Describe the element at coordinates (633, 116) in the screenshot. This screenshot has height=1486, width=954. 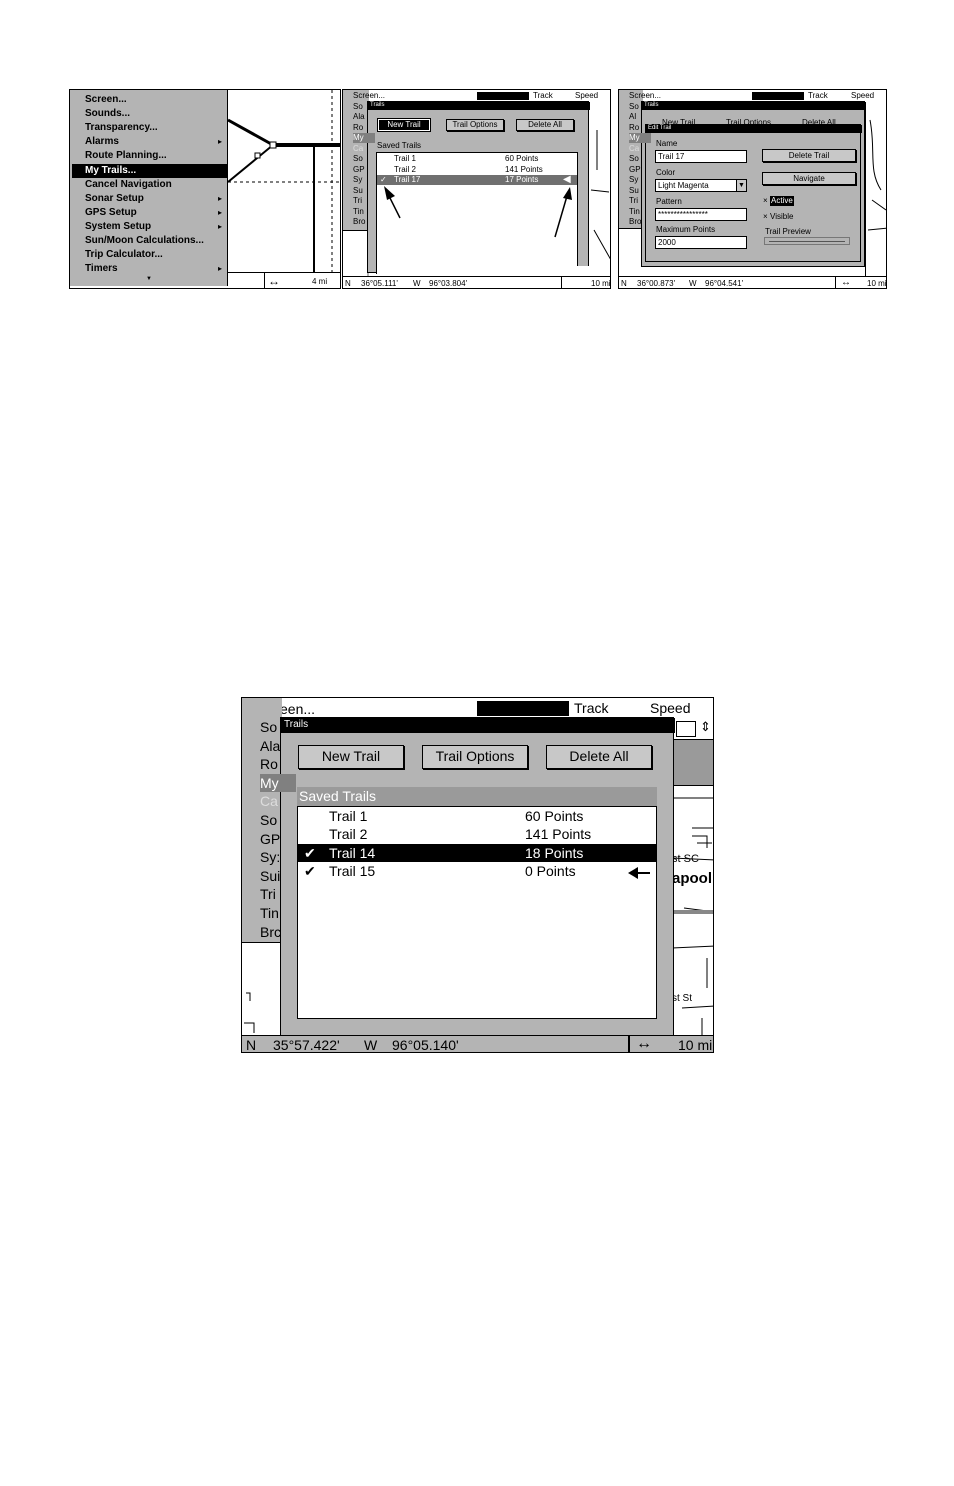
I see `bg-menu-item: Al` at that location.